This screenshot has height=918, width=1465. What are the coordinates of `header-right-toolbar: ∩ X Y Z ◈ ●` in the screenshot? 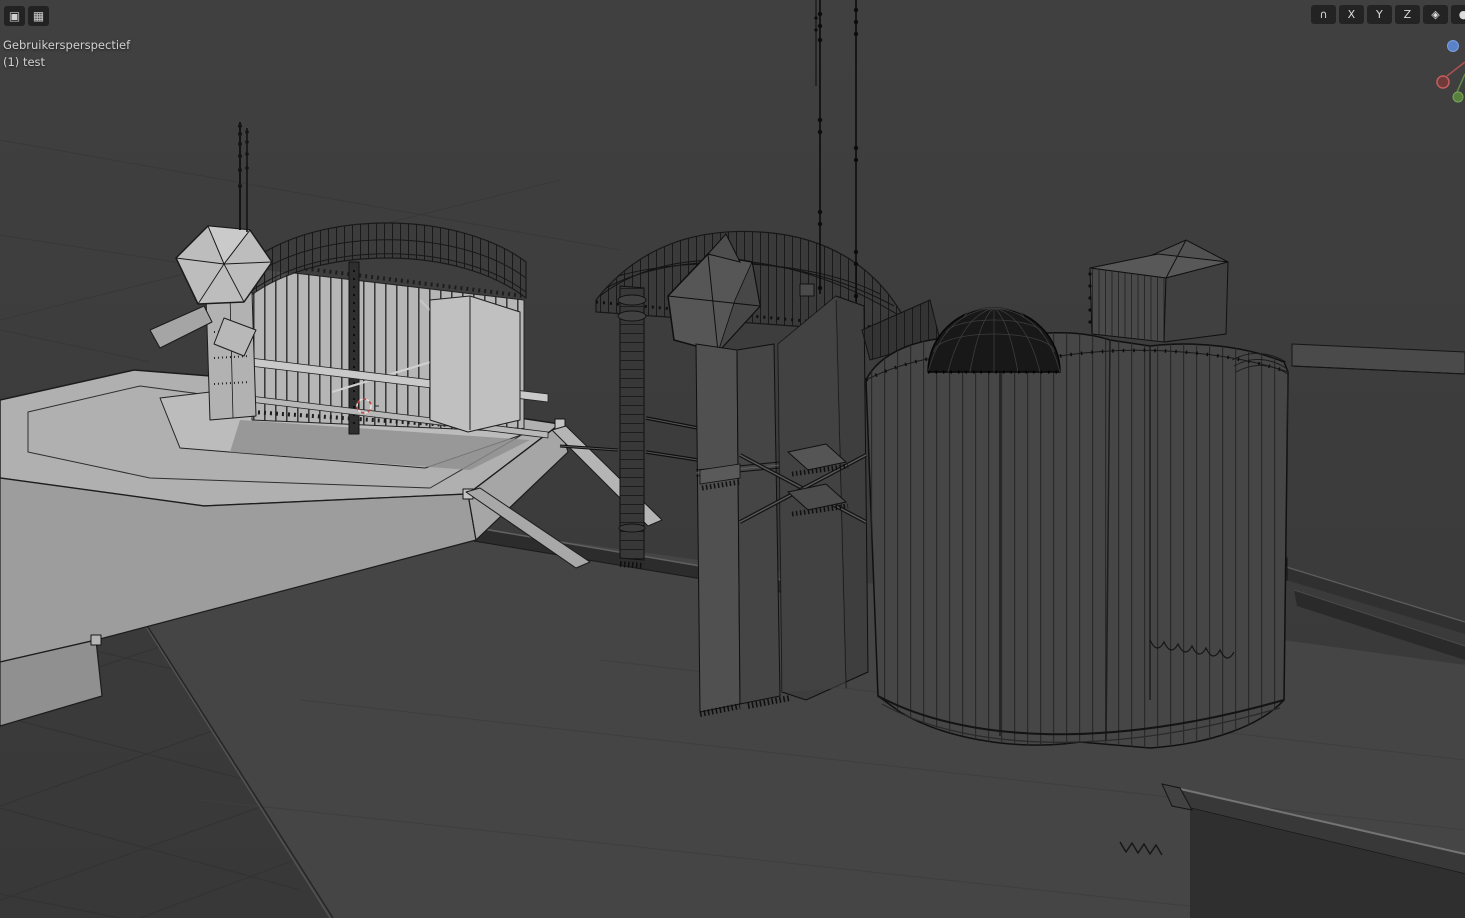 It's located at (1388, 14).